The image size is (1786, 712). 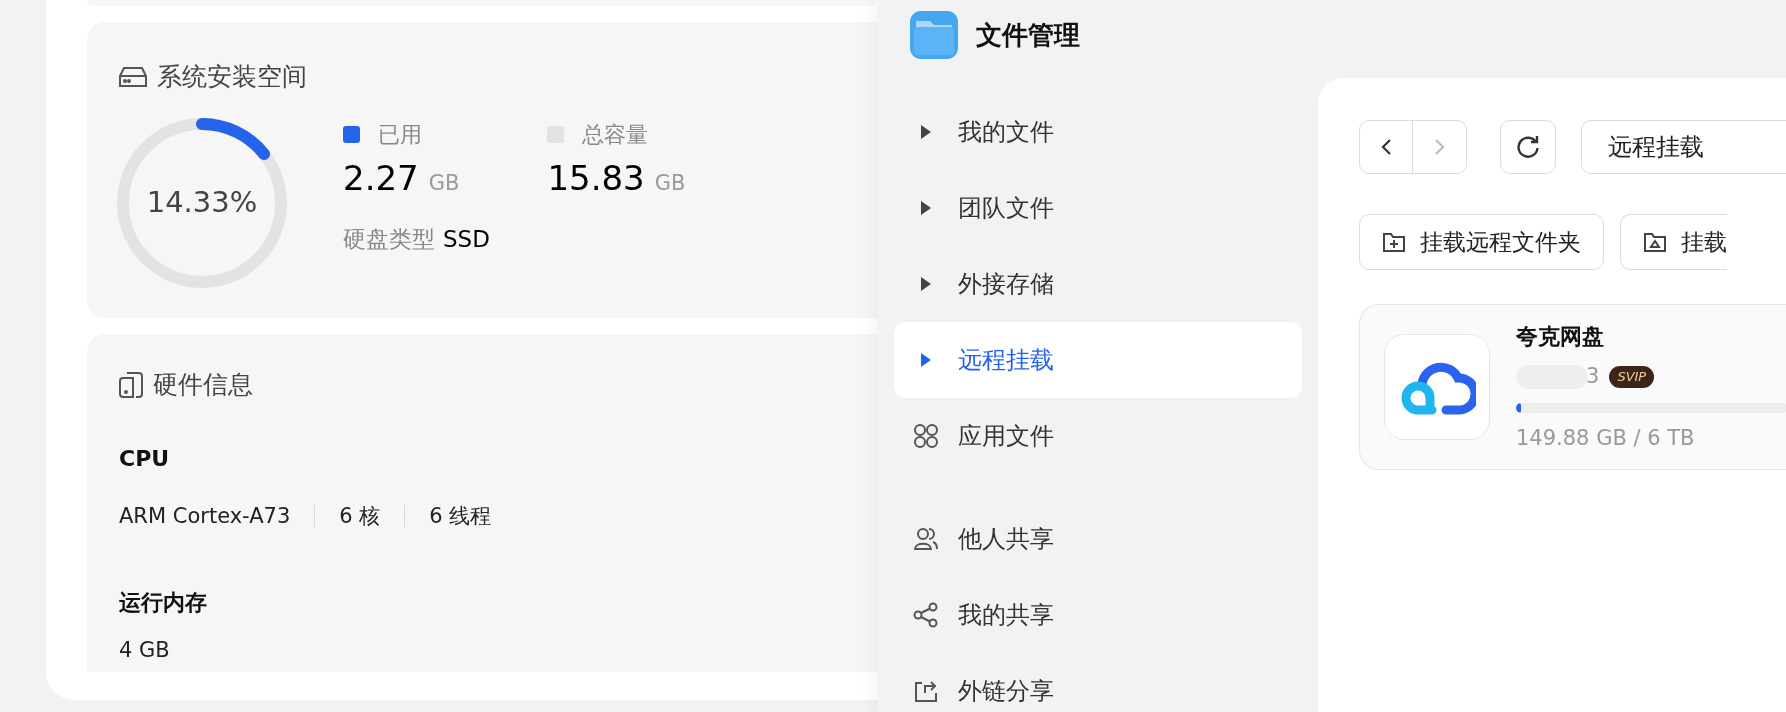 I want to click on refresh-button, so click(x=1528, y=147).